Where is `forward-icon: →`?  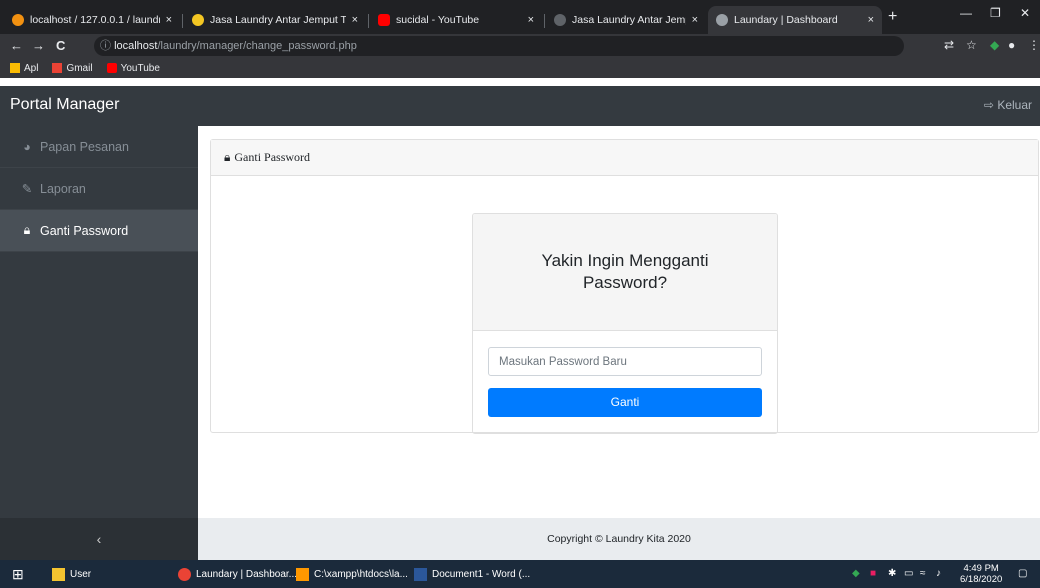 forward-icon: → is located at coordinates (38, 45).